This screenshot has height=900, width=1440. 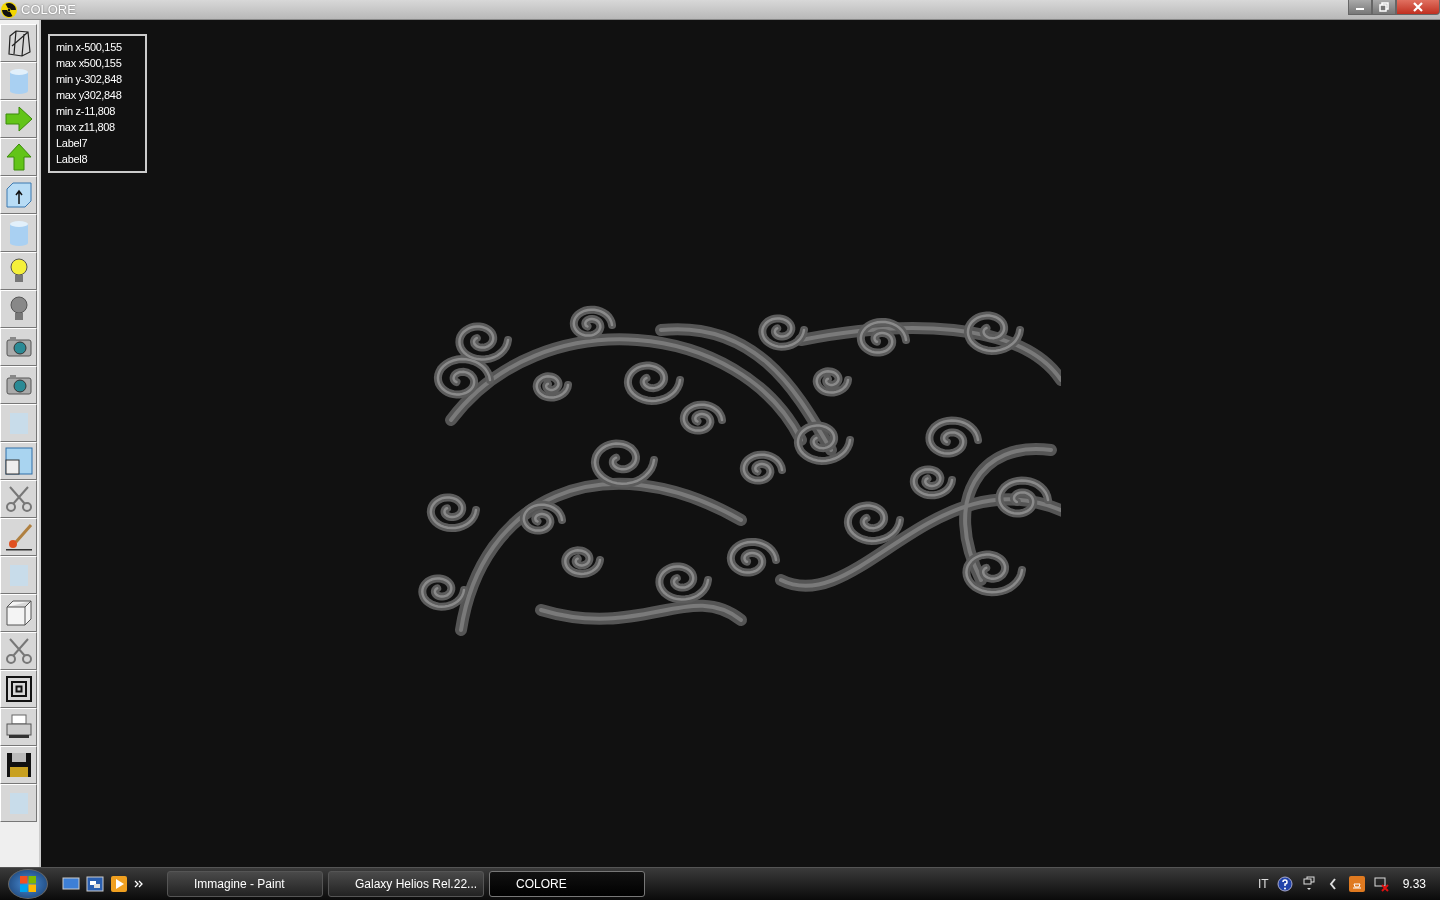 What do you see at coordinates (18, 613) in the screenshot?
I see `cube-icon` at bounding box center [18, 613].